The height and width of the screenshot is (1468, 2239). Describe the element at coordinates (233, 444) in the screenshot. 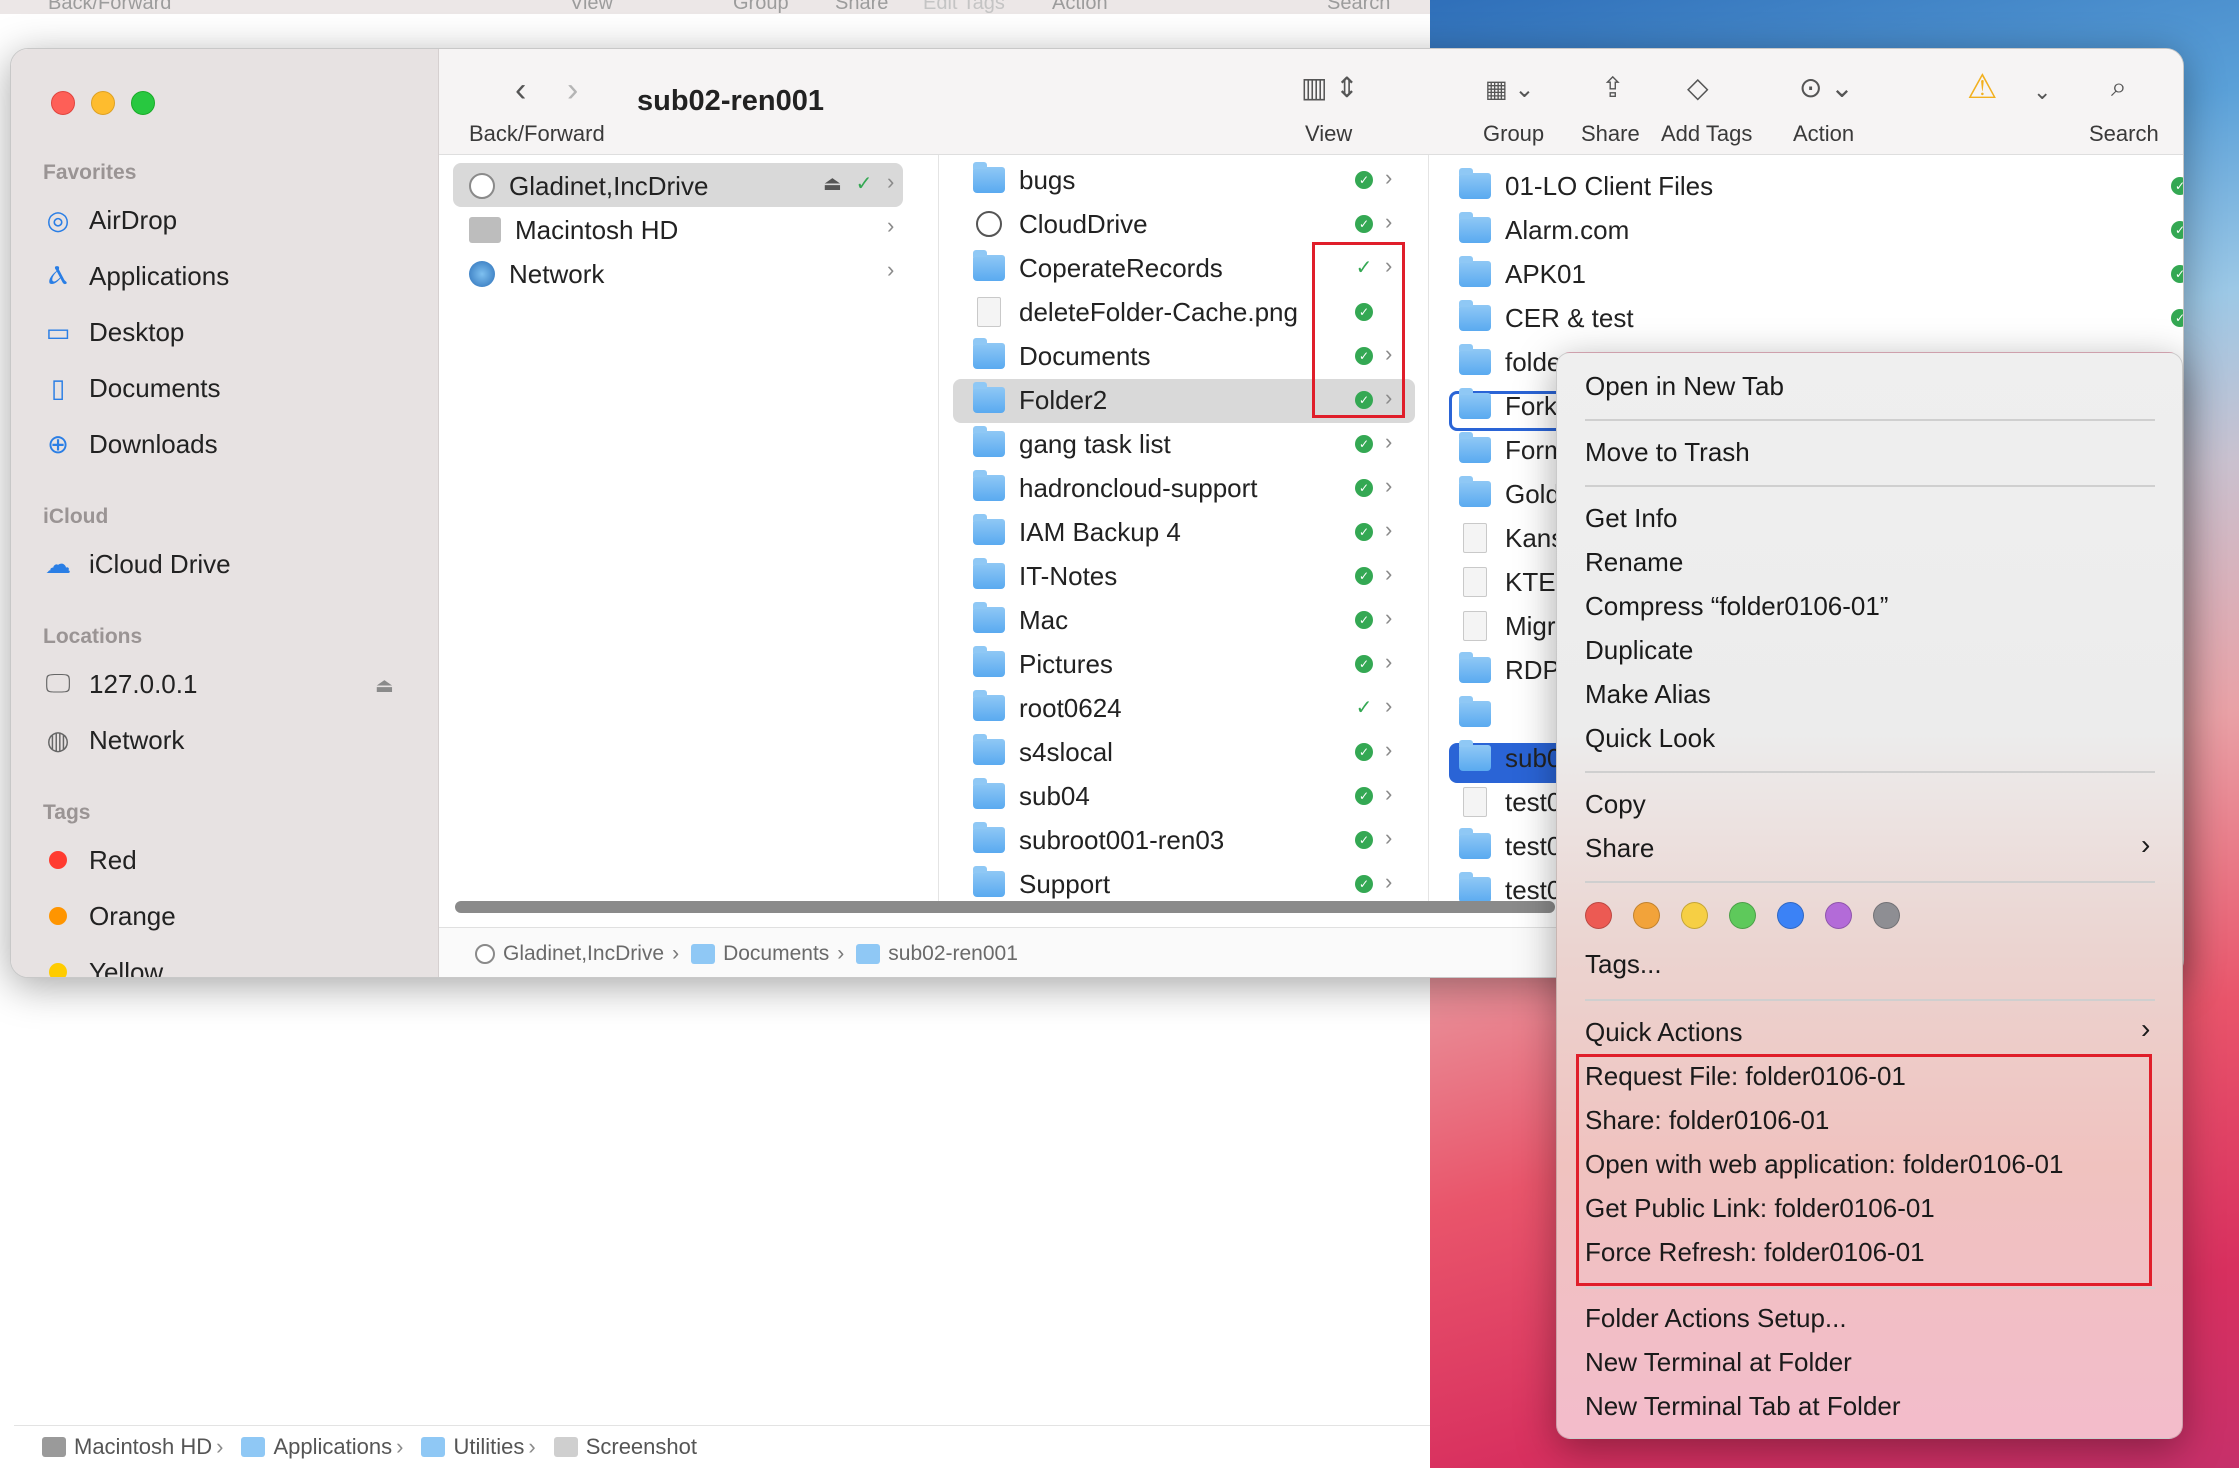

I see `sidebar-item-downloads: ⊕ Downloads` at that location.